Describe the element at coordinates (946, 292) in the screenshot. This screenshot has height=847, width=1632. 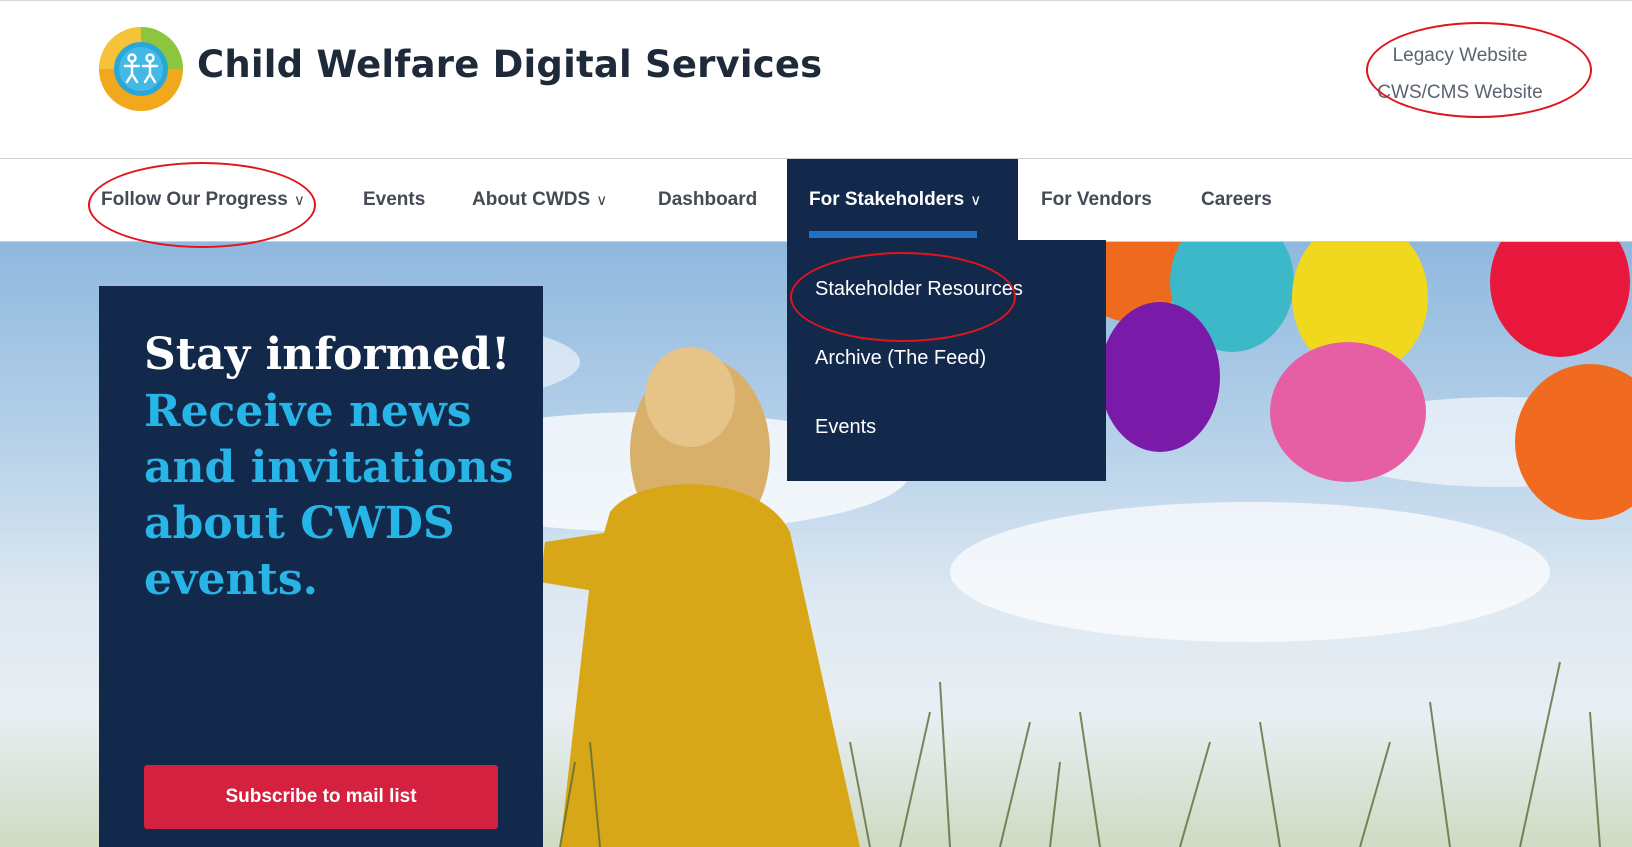
I see `dropdown-item-stakeholder-resources: Stakeholder Resources` at that location.